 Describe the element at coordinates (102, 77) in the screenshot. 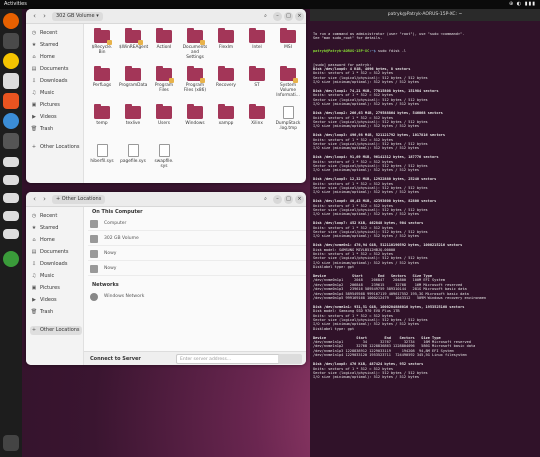

I see `folder-item: PerfLogs` at that location.